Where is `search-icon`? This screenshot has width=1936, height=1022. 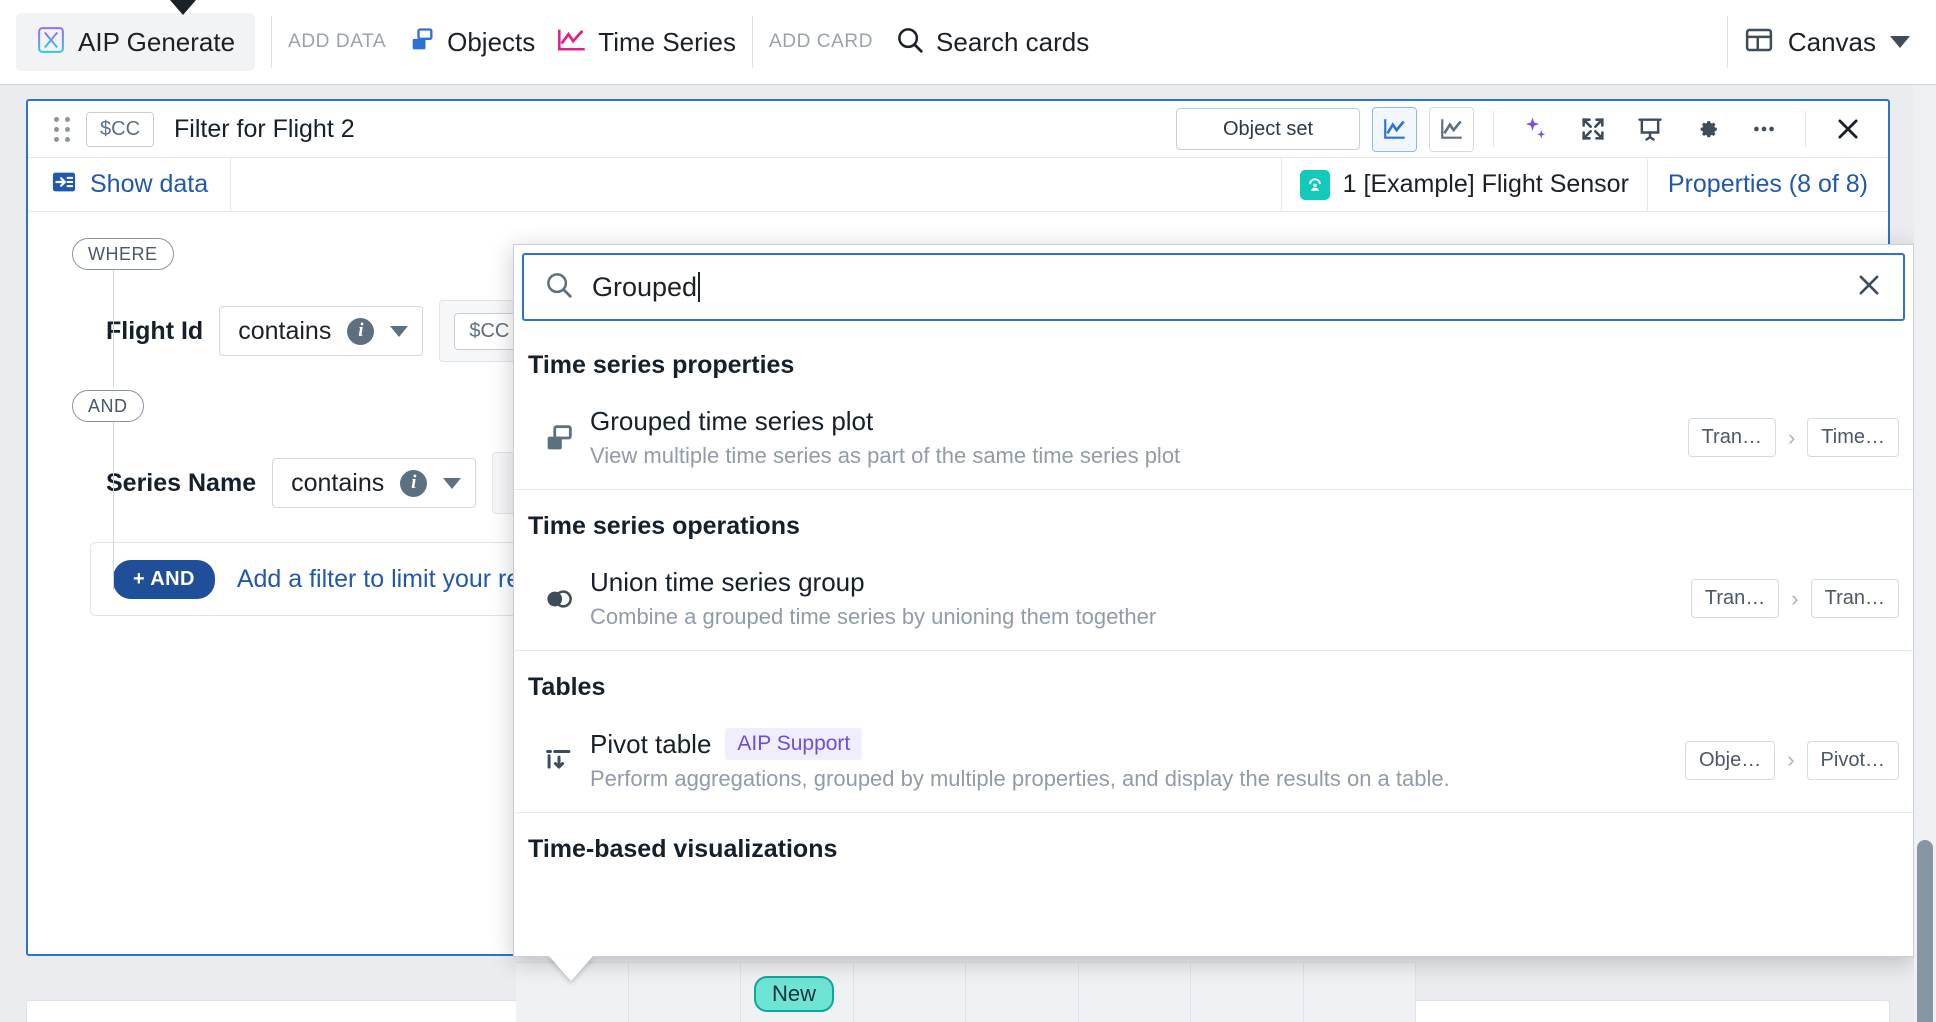
search-icon is located at coordinates (910, 42).